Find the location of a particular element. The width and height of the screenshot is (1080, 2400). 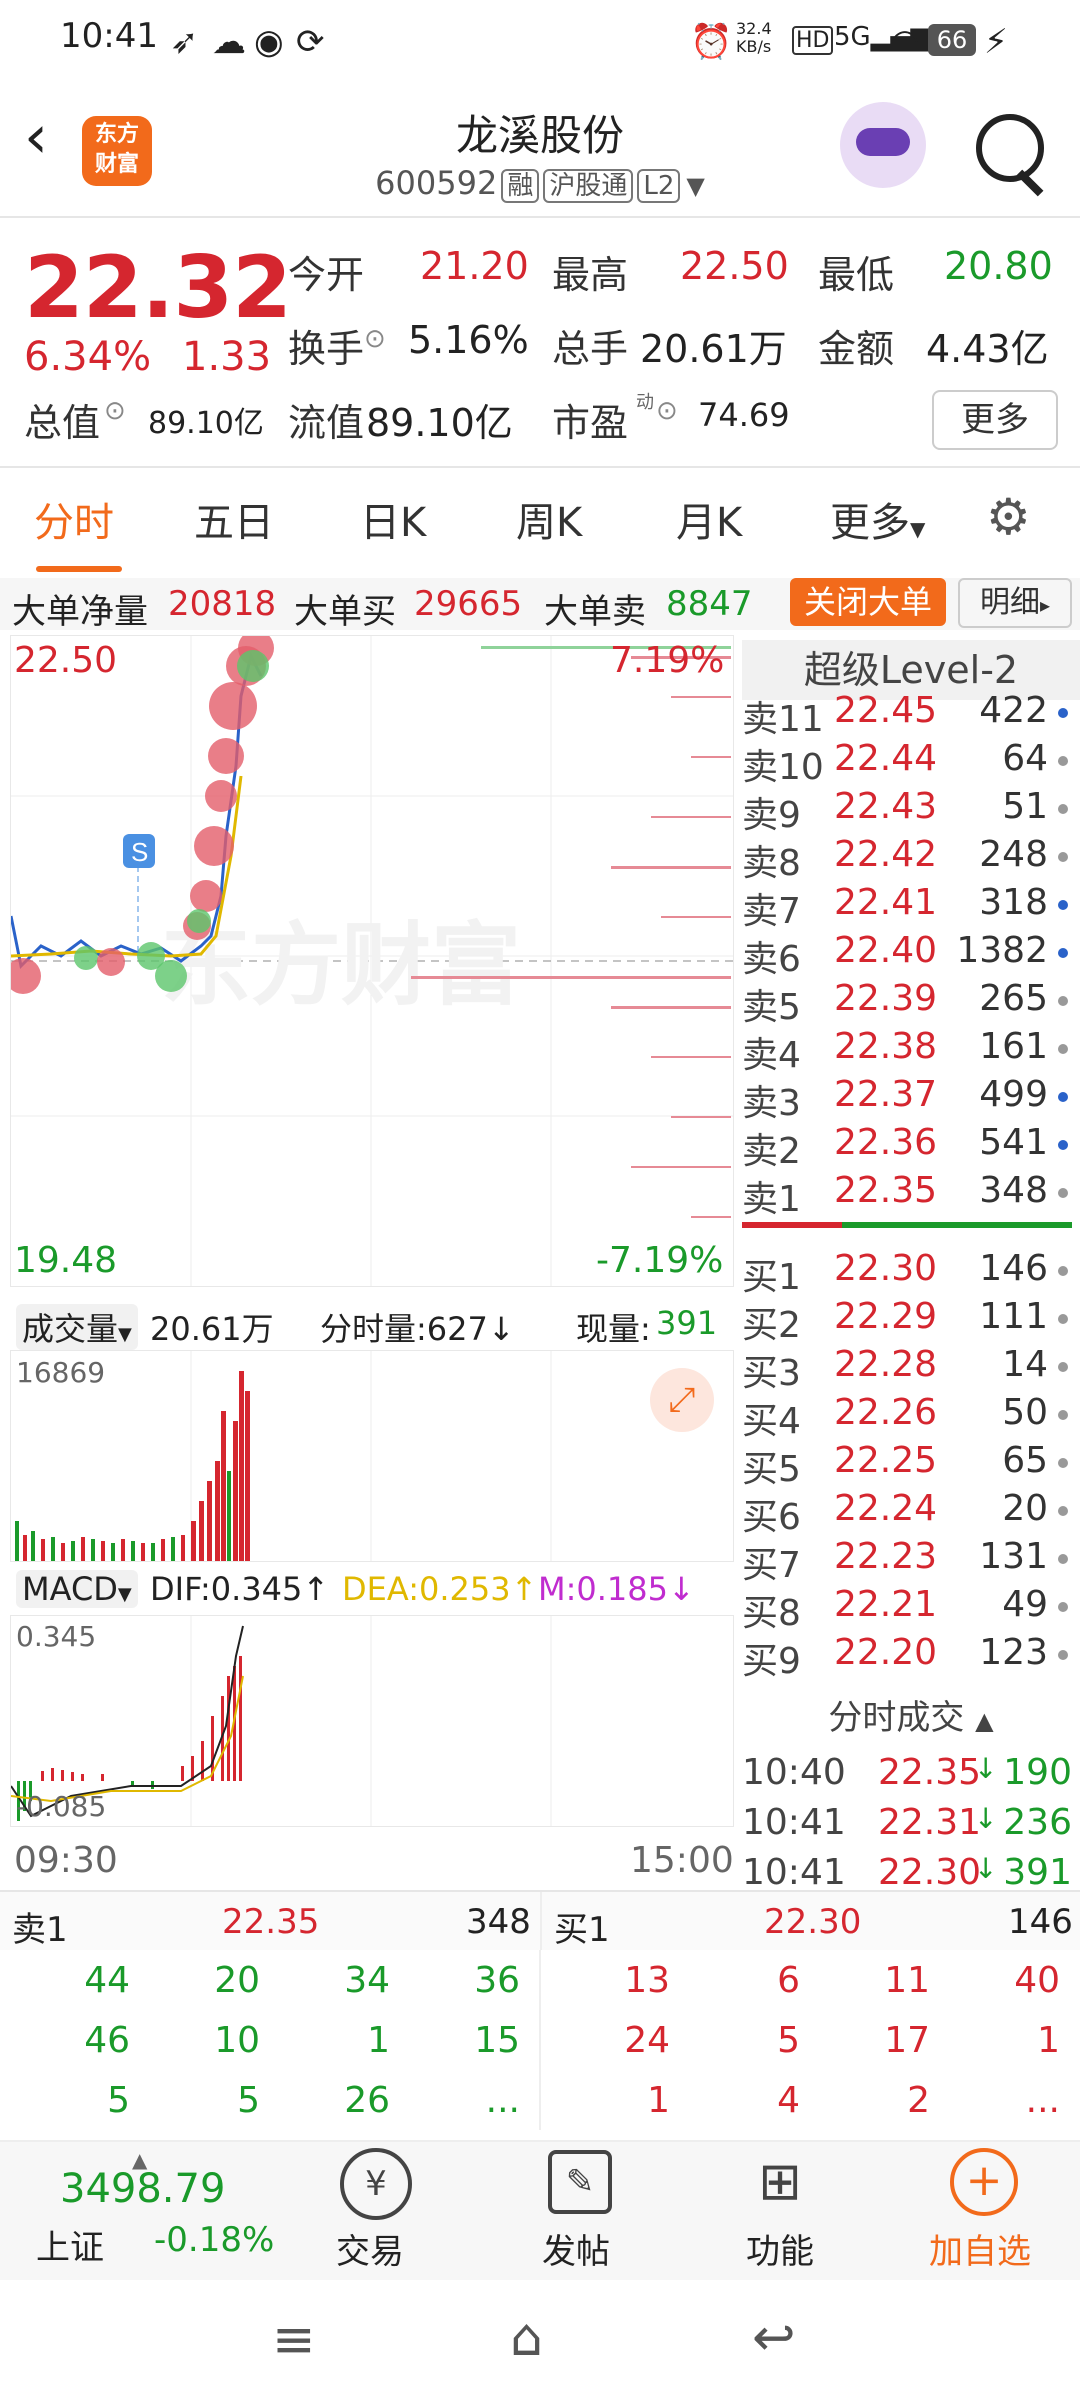

sell-row: 卖10 22.44 64 is located at coordinates (907, 763).